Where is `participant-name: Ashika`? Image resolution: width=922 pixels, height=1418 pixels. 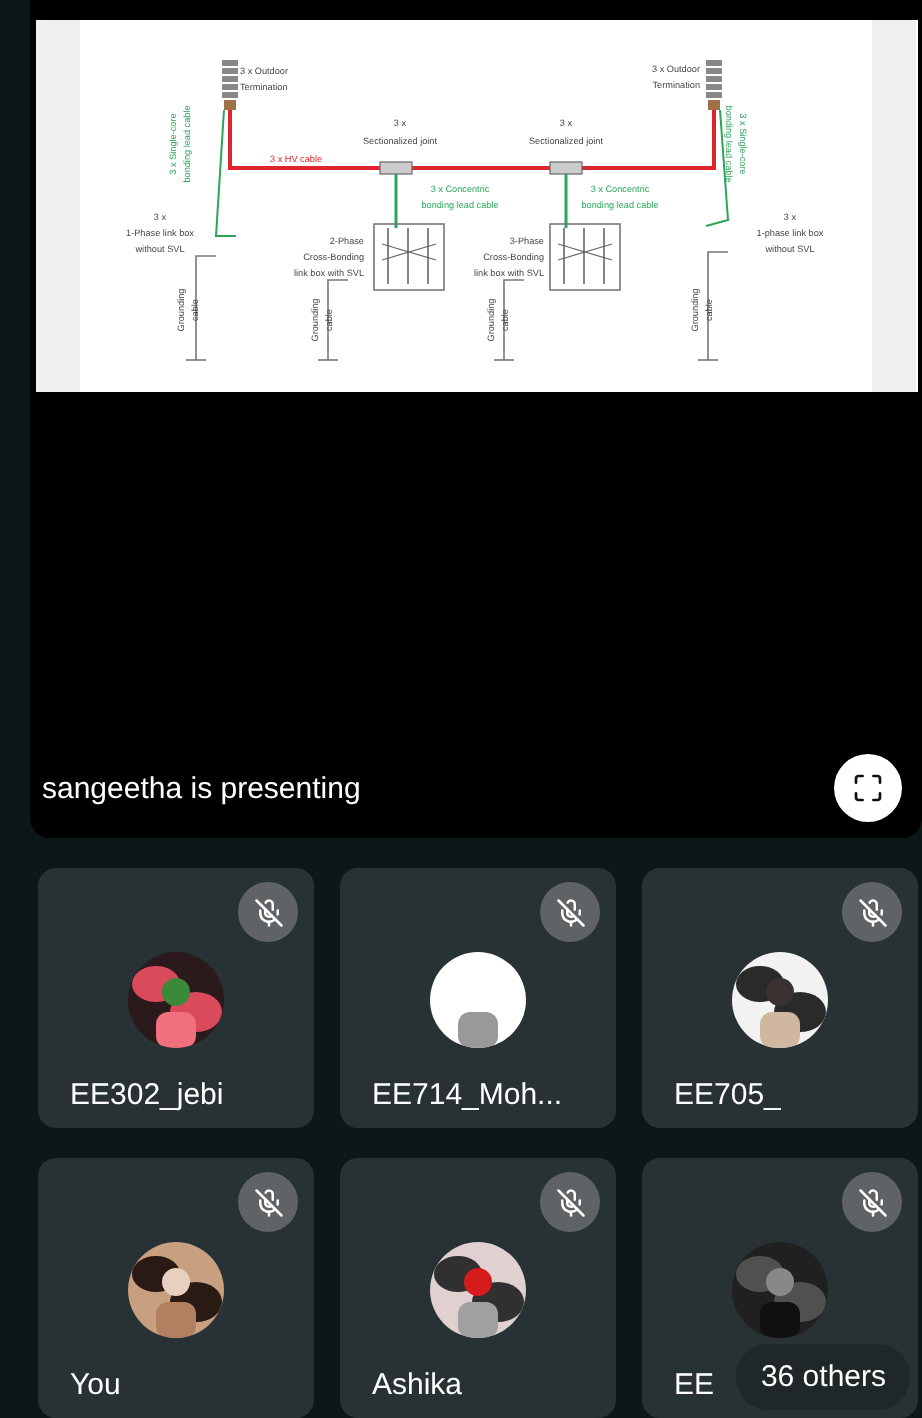
participant-name: Ashika is located at coordinates (417, 1385).